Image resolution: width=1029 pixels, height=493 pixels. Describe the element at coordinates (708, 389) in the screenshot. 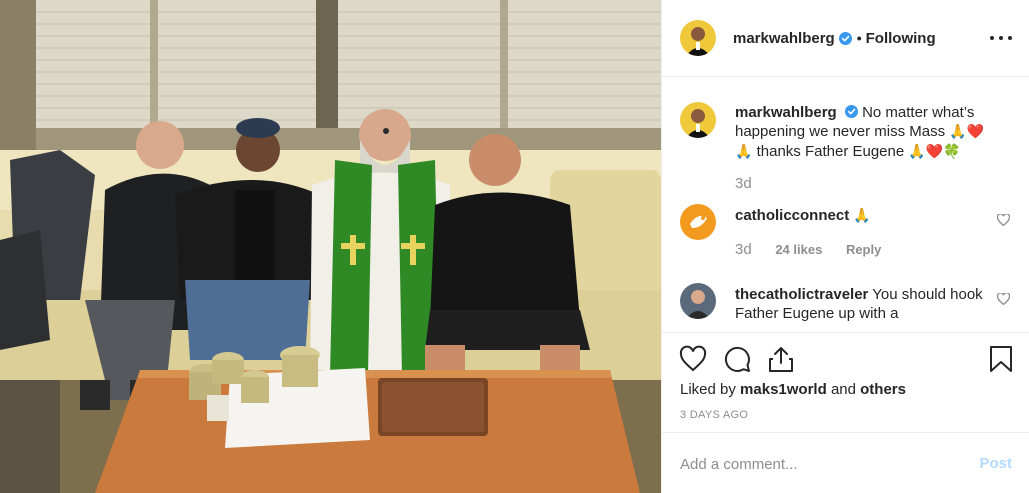

I see `liked-by-prefix: Liked by` at that location.